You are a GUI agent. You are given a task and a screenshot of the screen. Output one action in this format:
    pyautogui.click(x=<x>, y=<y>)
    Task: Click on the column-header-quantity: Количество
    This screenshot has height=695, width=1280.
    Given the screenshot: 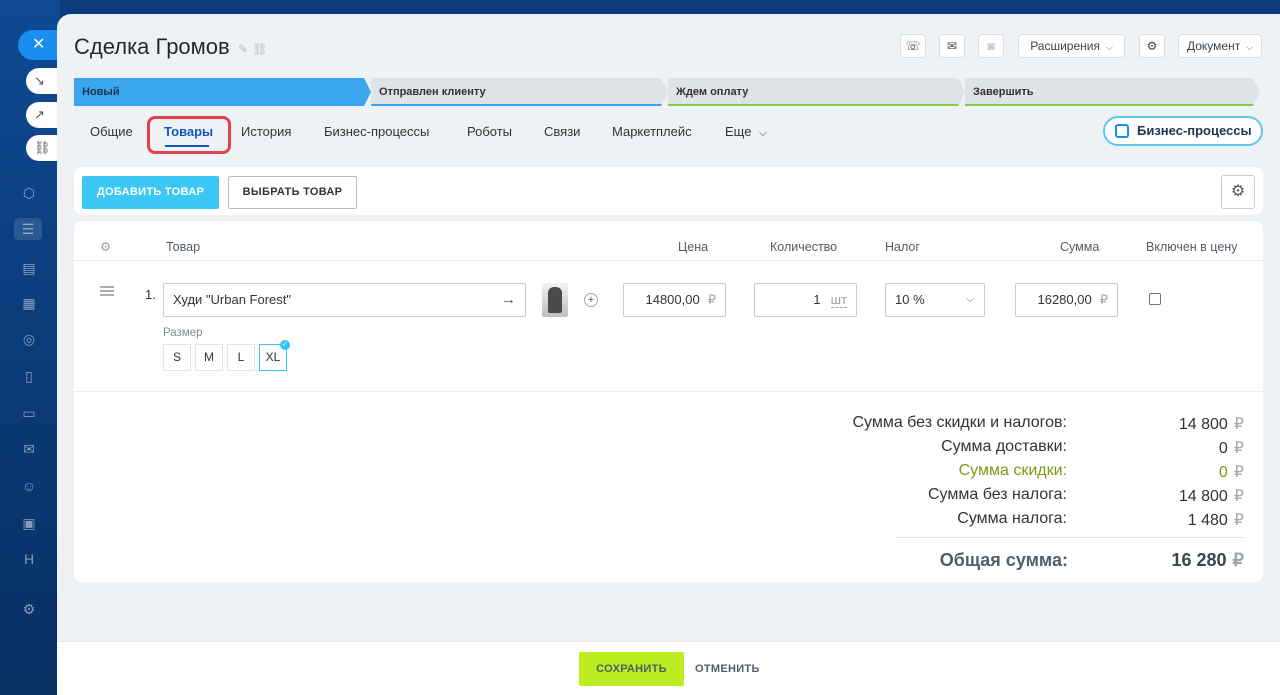 What is the action you would take?
    pyautogui.click(x=804, y=247)
    